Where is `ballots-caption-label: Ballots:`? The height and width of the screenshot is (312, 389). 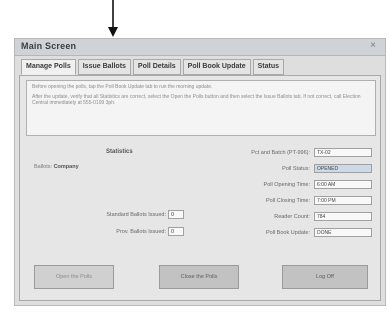 ballots-caption-label: Ballots: is located at coordinates (43, 167).